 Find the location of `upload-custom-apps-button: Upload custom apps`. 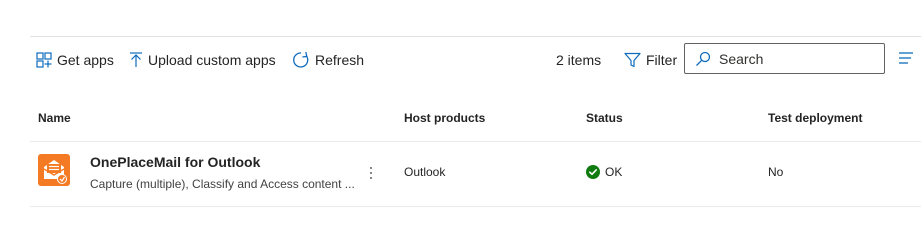

upload-custom-apps-button: Upload custom apps is located at coordinates (202, 60).